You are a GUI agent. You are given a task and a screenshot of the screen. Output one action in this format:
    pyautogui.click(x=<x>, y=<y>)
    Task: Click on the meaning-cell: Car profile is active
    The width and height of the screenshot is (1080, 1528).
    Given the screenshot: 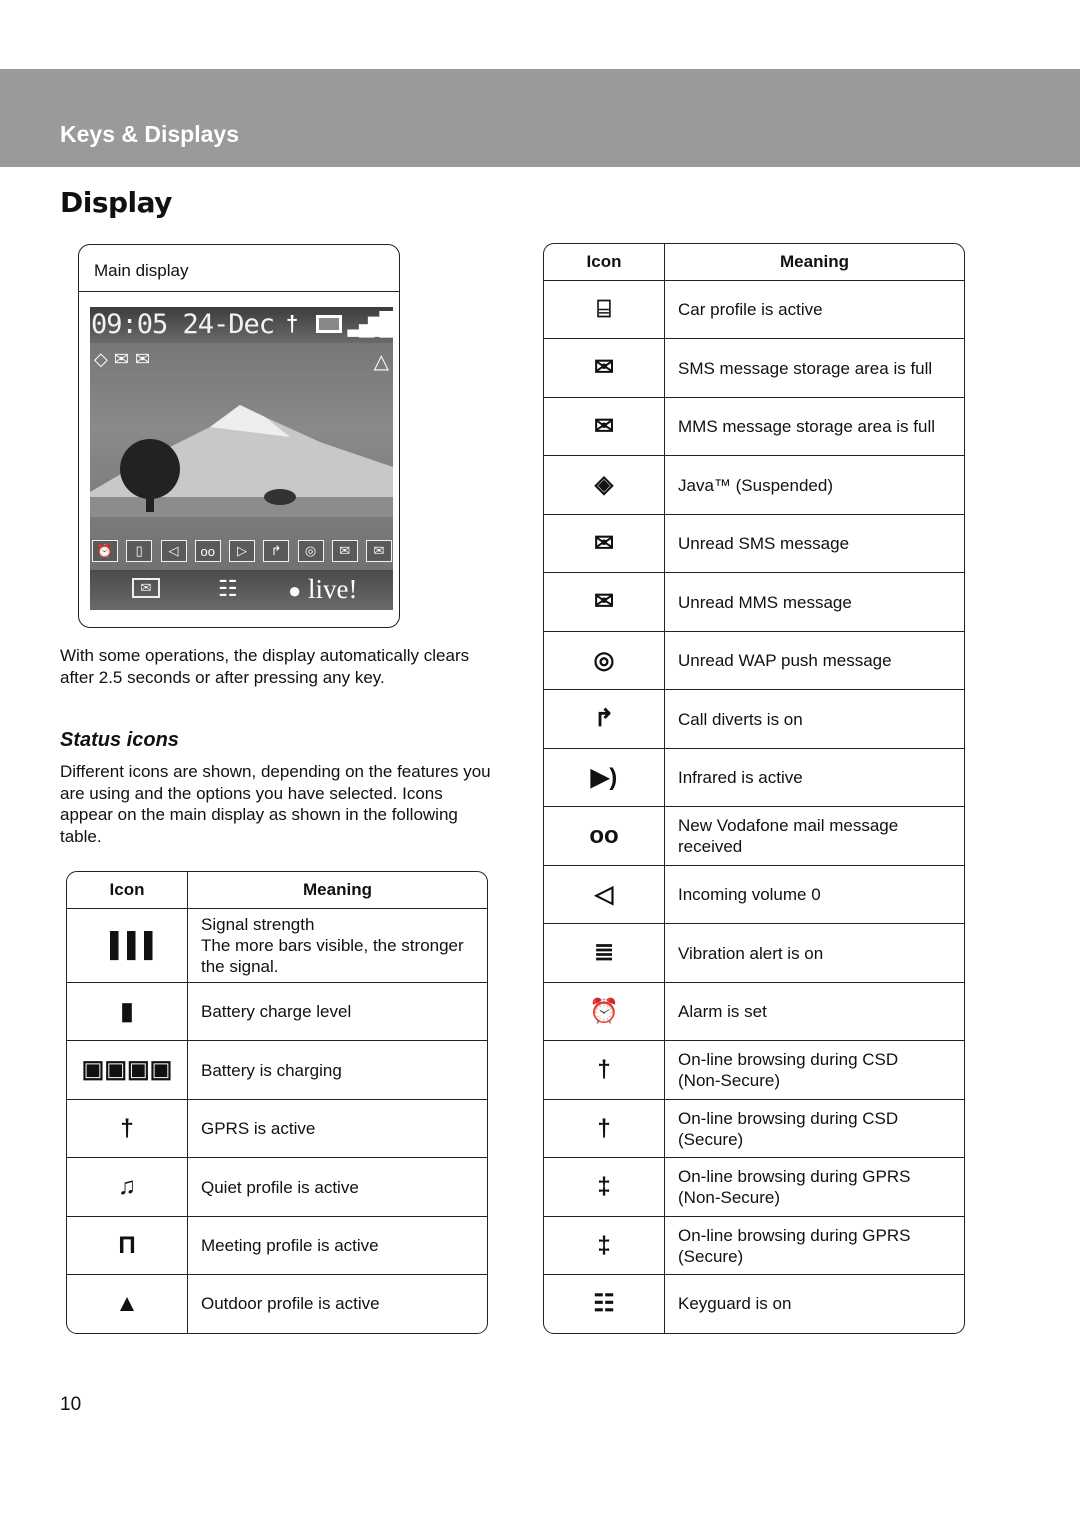 What is the action you would take?
    pyautogui.click(x=815, y=310)
    